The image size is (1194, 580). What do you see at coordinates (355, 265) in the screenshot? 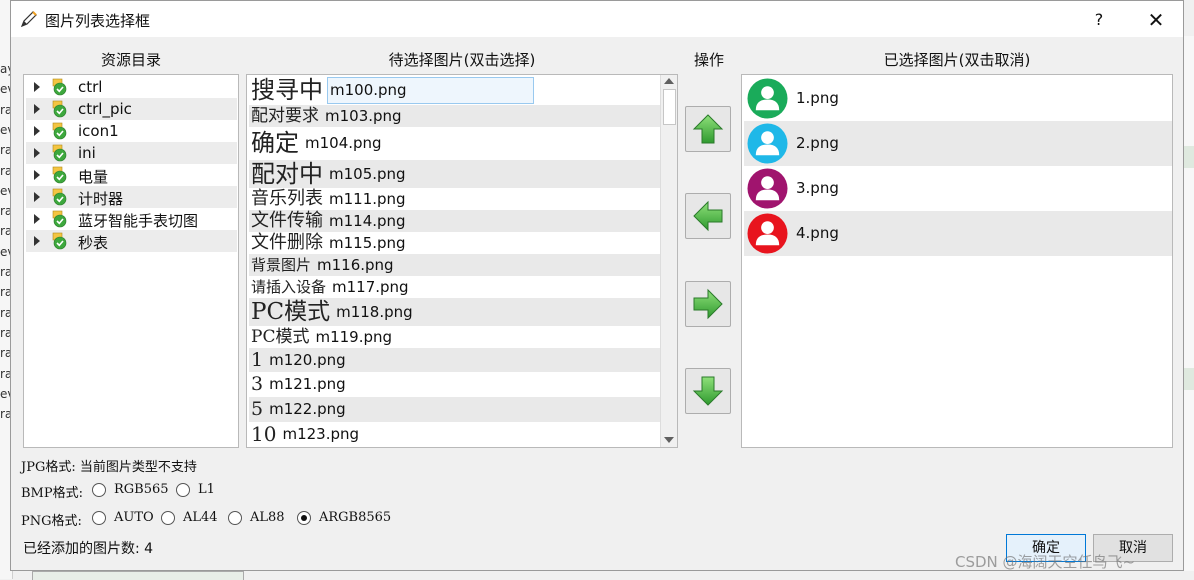
I see `image-file-name: m116.png` at bounding box center [355, 265].